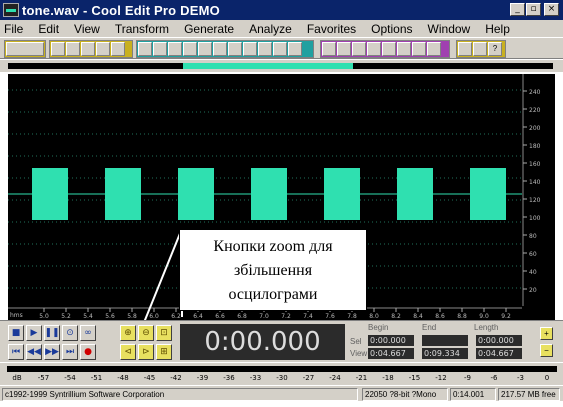  I want to click on sel-begin-field: 0:00.000, so click(391, 340).